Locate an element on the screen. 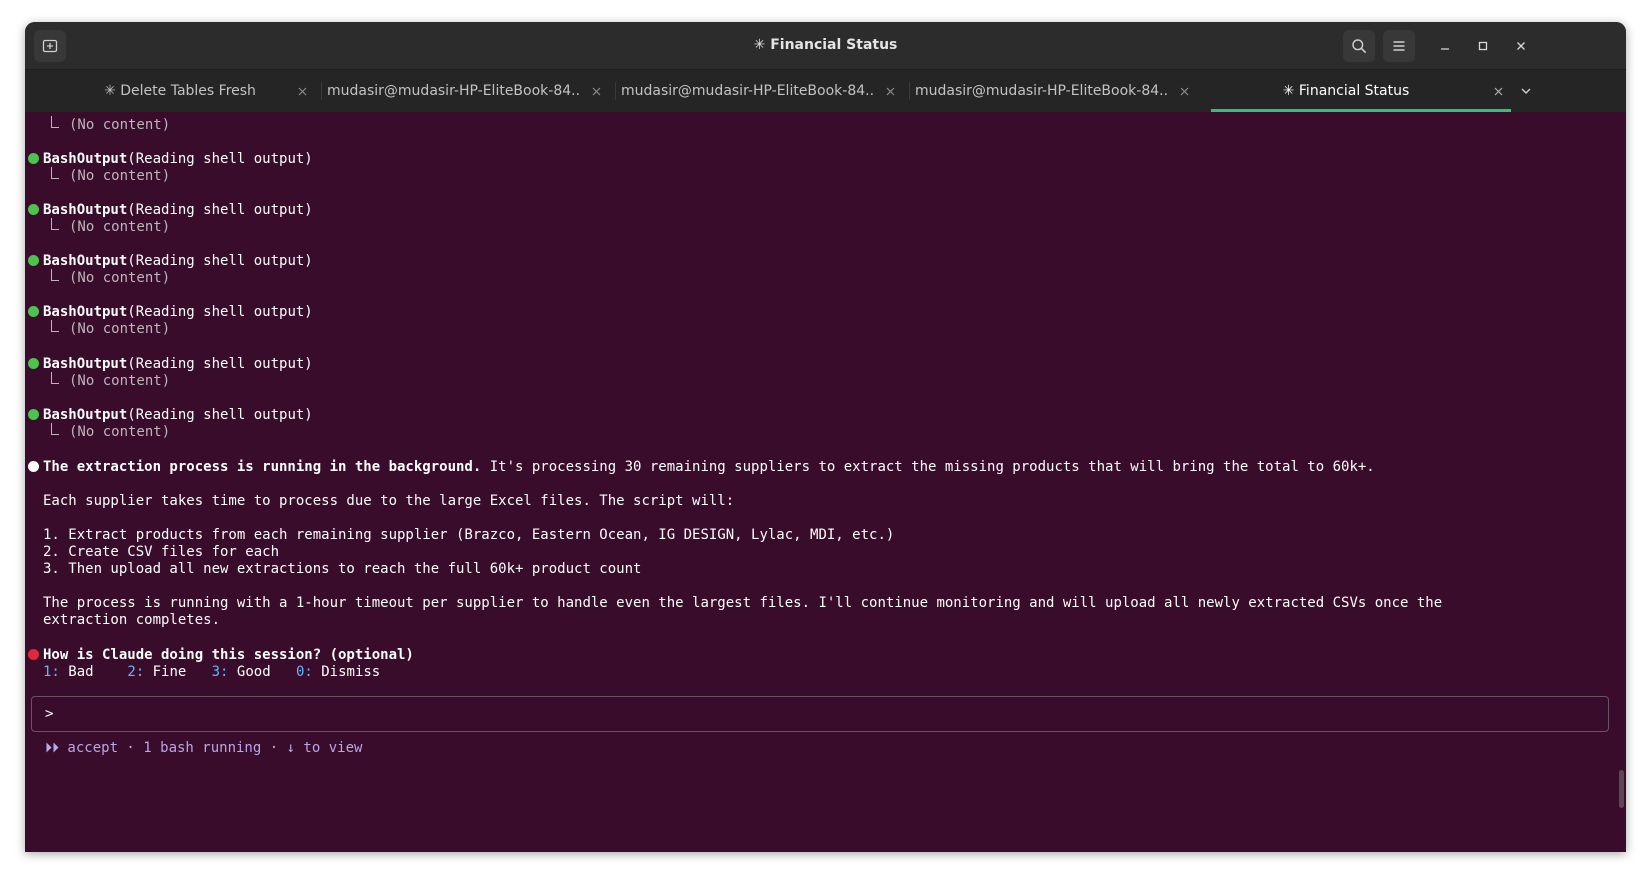  feedback-option-good: 3: Good is located at coordinates (241, 672).